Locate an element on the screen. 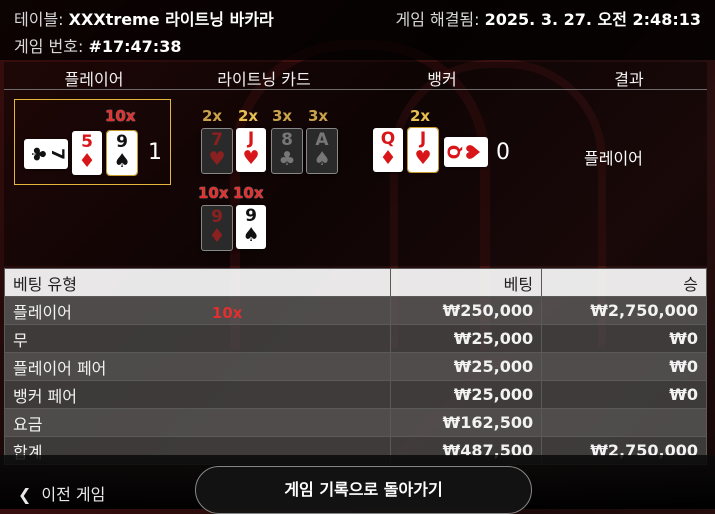 The width and height of the screenshot is (715, 514). bet-multiplier: 10x is located at coordinates (227, 312).